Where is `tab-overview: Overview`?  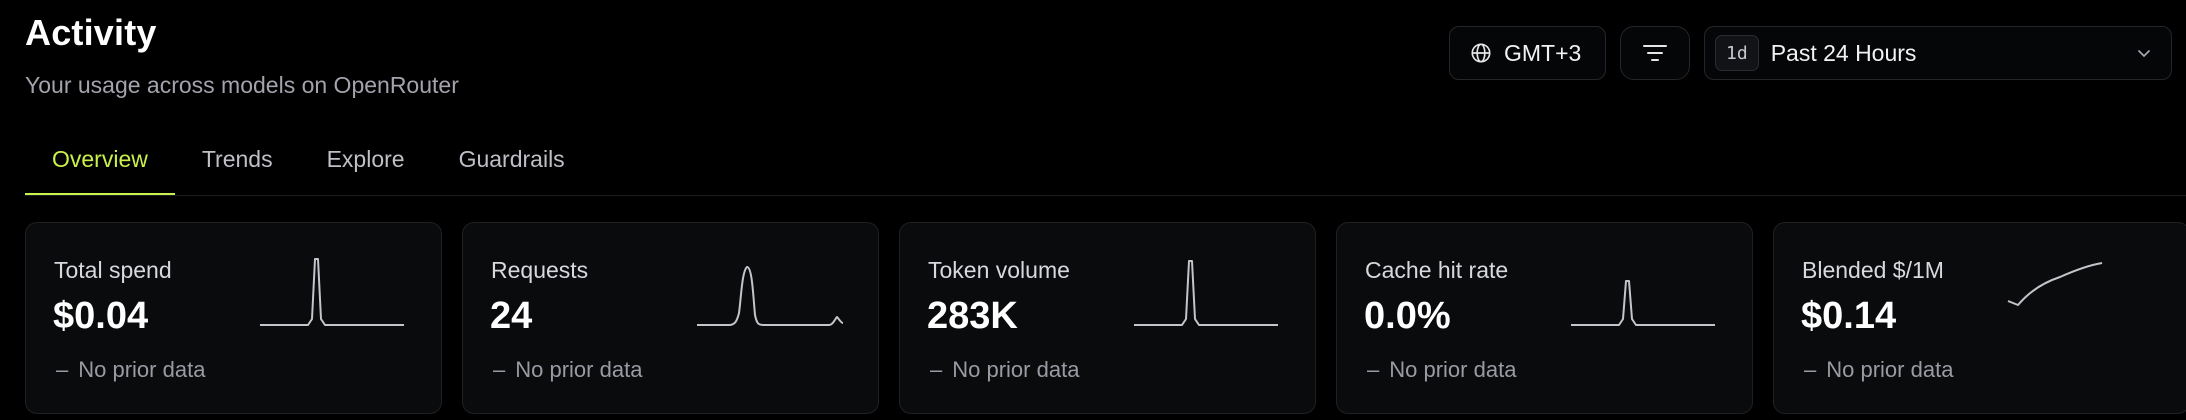 tab-overview: Overview is located at coordinates (100, 168).